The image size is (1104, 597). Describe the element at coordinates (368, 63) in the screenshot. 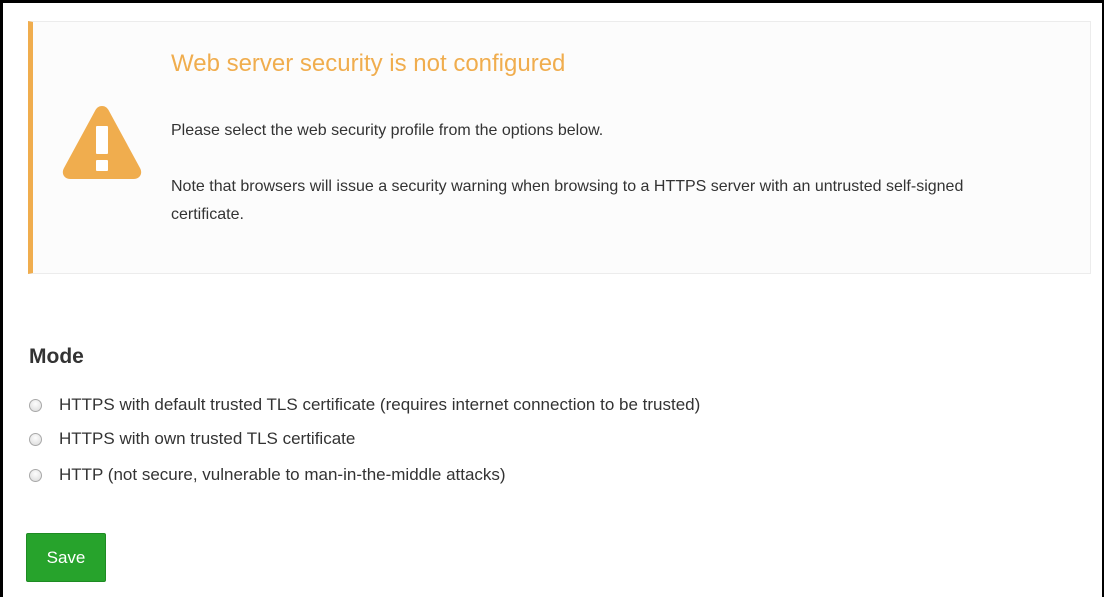

I see `alert-title: Web server security is not configured` at that location.